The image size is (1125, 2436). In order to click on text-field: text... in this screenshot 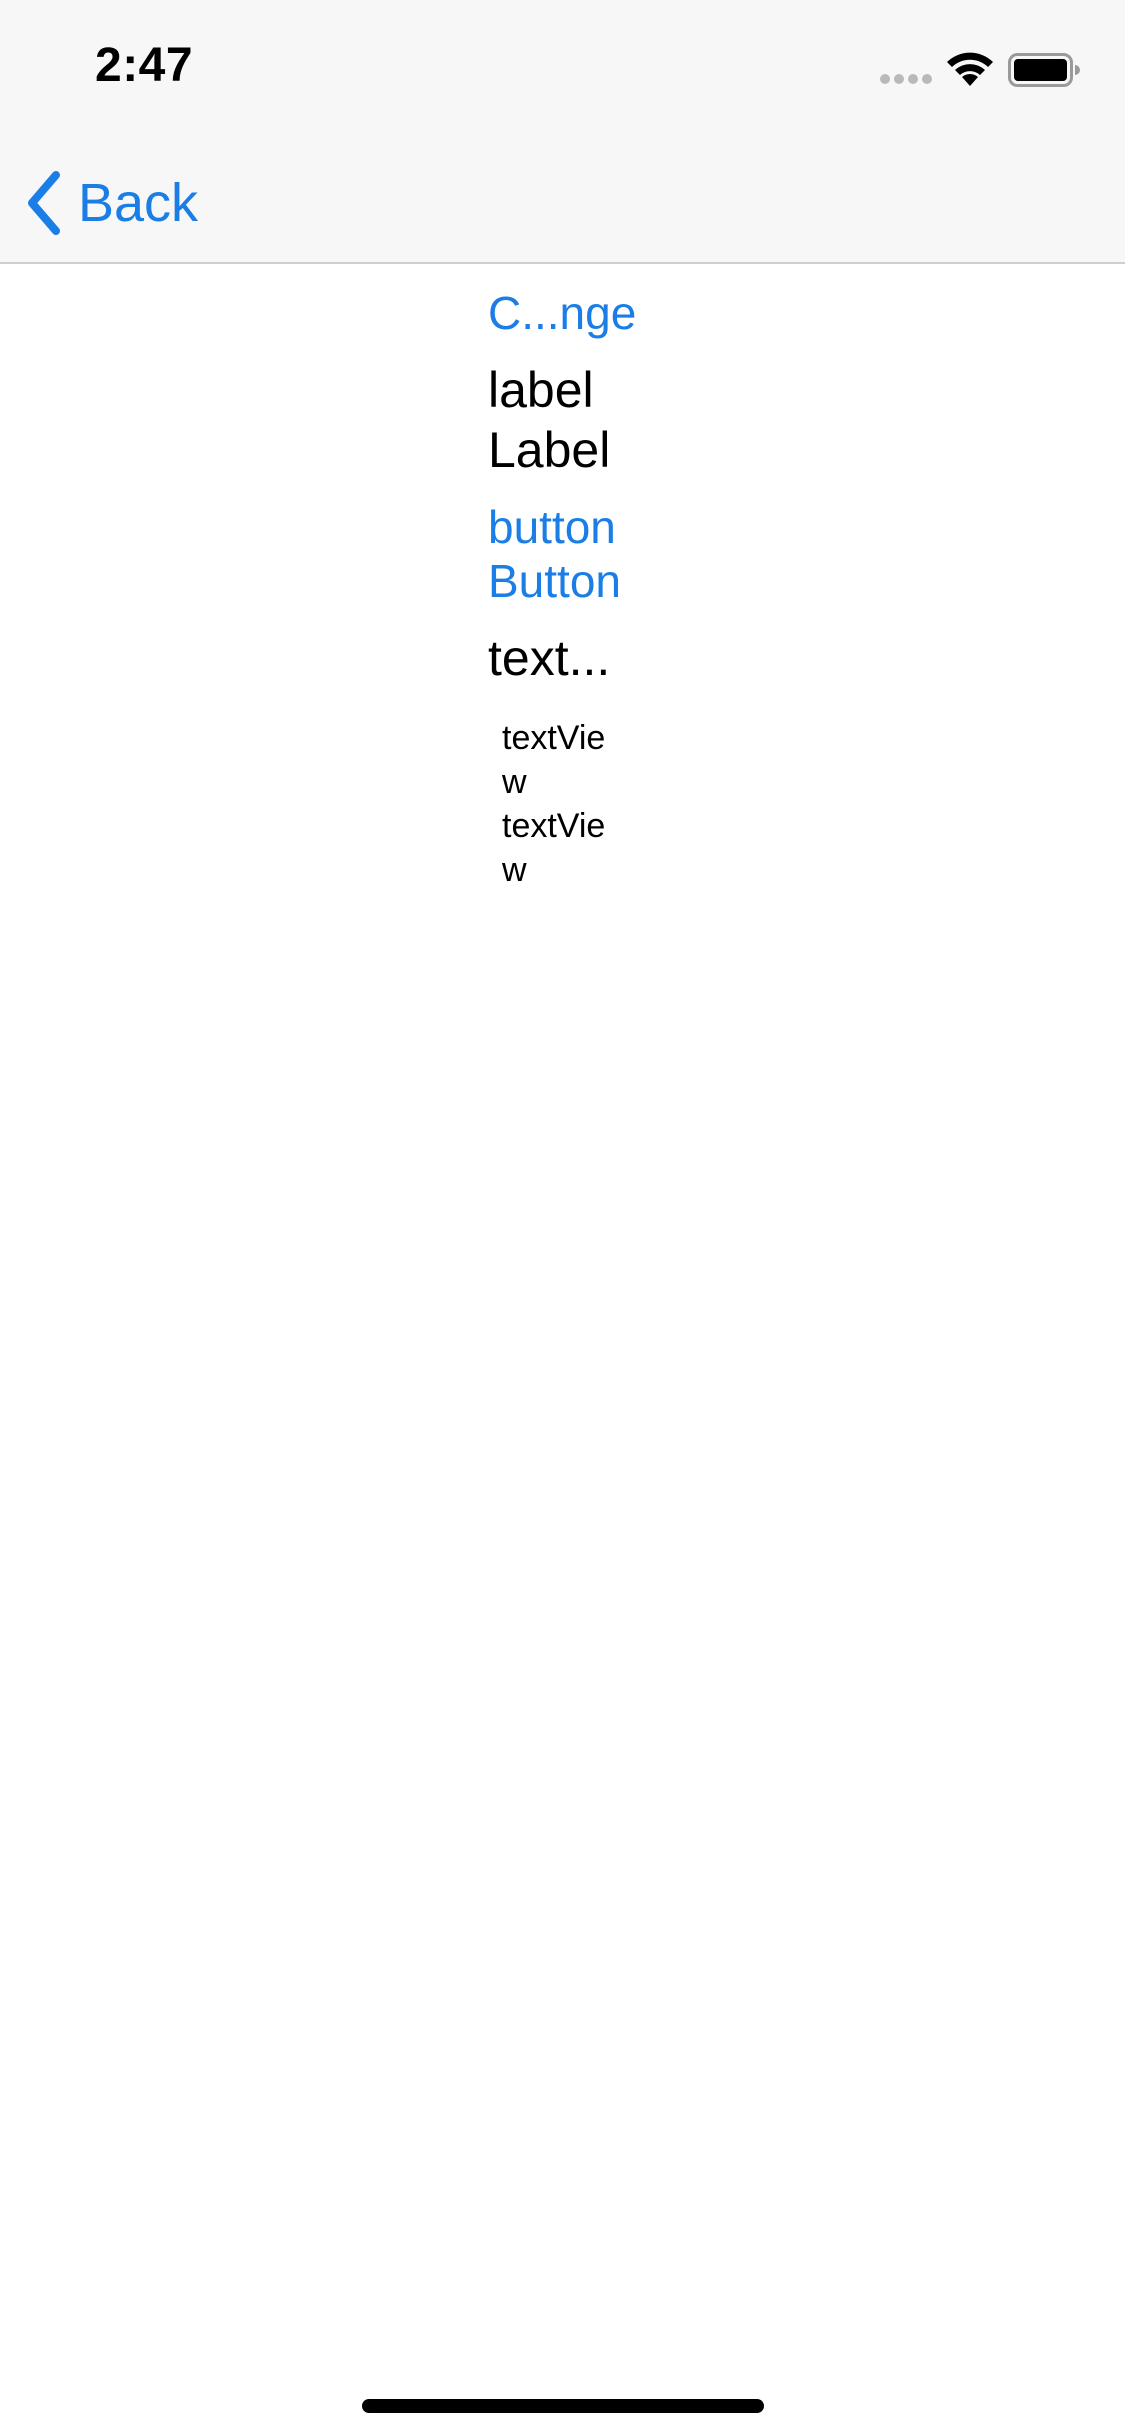, I will do `click(568, 658)`.